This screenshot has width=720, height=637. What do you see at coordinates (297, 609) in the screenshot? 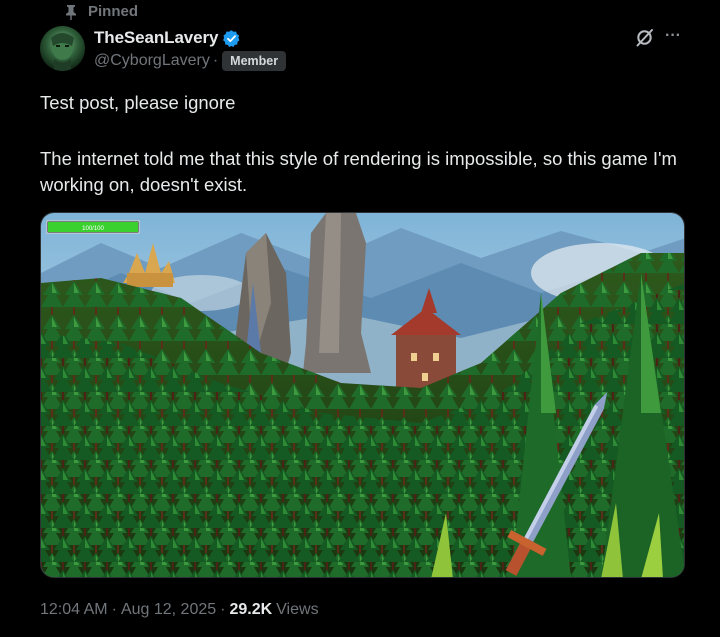
I see `views-label: Views` at bounding box center [297, 609].